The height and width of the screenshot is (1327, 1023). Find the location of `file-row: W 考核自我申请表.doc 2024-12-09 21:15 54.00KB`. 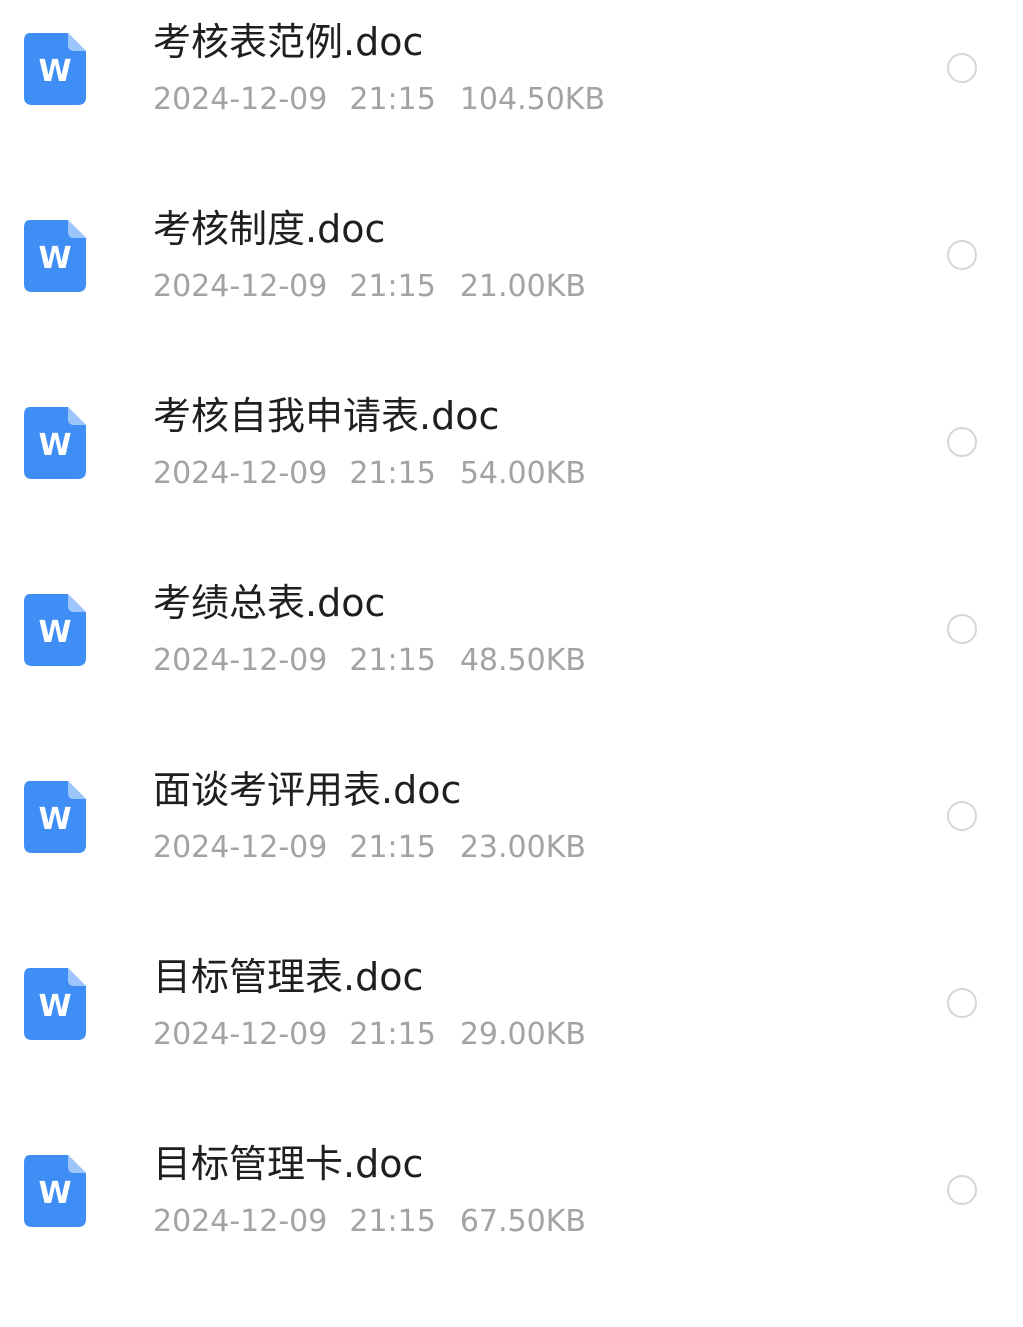

file-row: W 考核自我申请表.doc 2024-12-09 21:15 54.00KB is located at coordinates (511, 467).